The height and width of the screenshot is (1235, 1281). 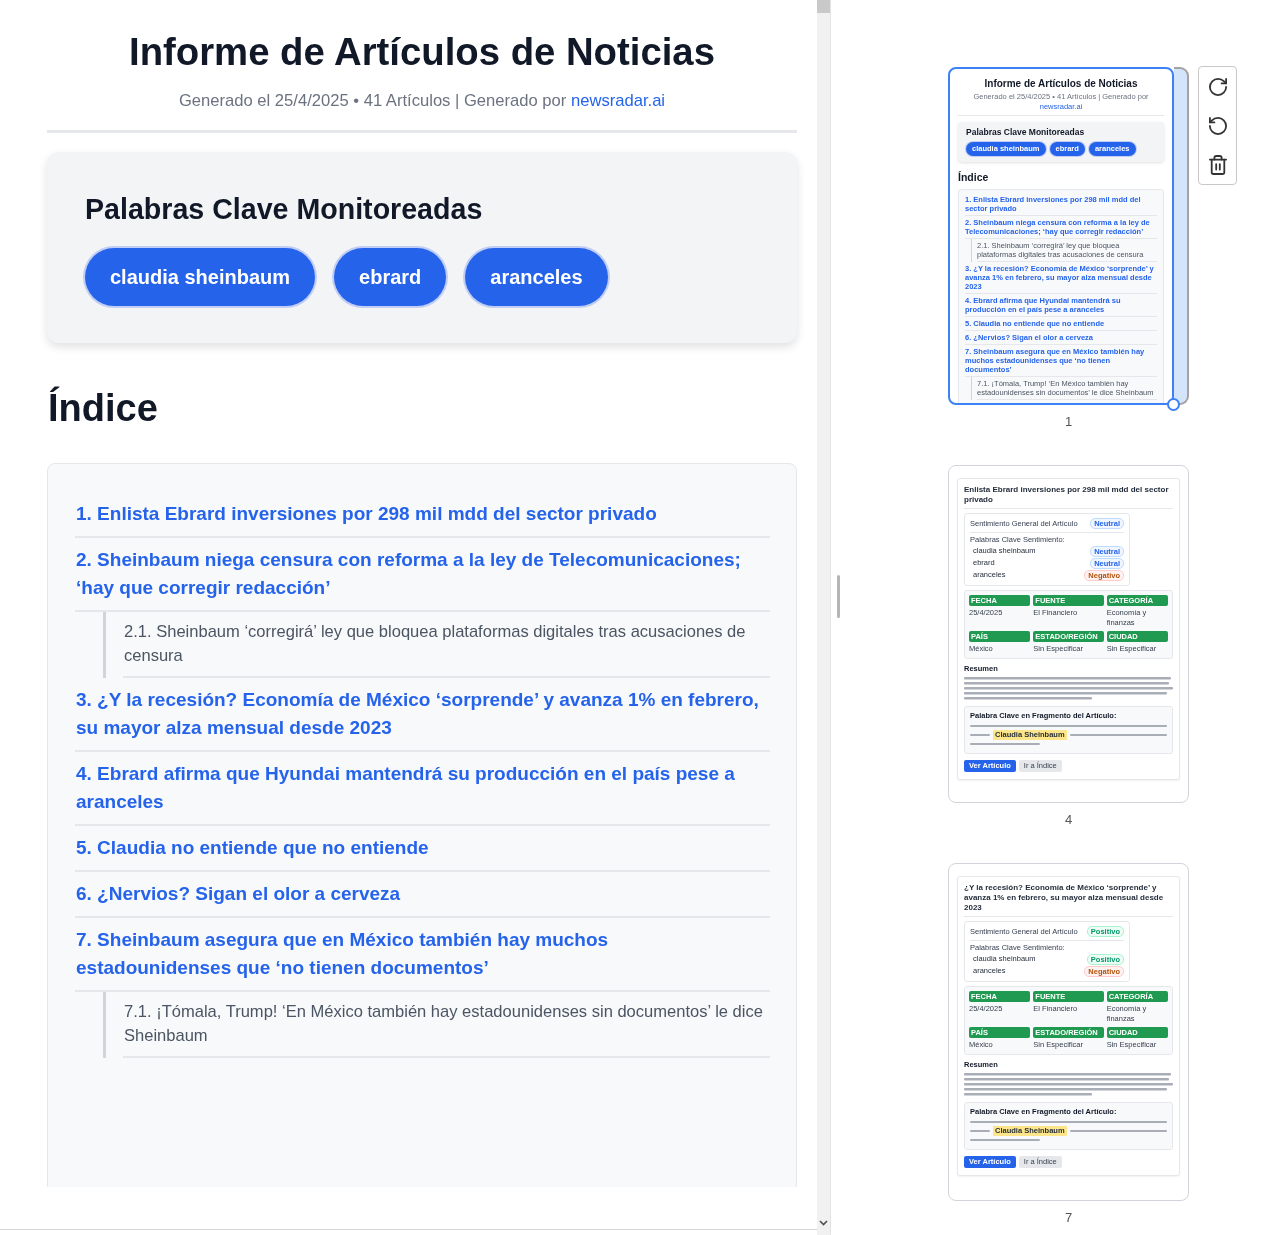 What do you see at coordinates (447, 1024) in the screenshot?
I see `index-sublink: 7.1. ¡Tómala, Trump! ‘En México también hay estadounidenses sin documentos’ le dice Sheinbaum` at bounding box center [447, 1024].